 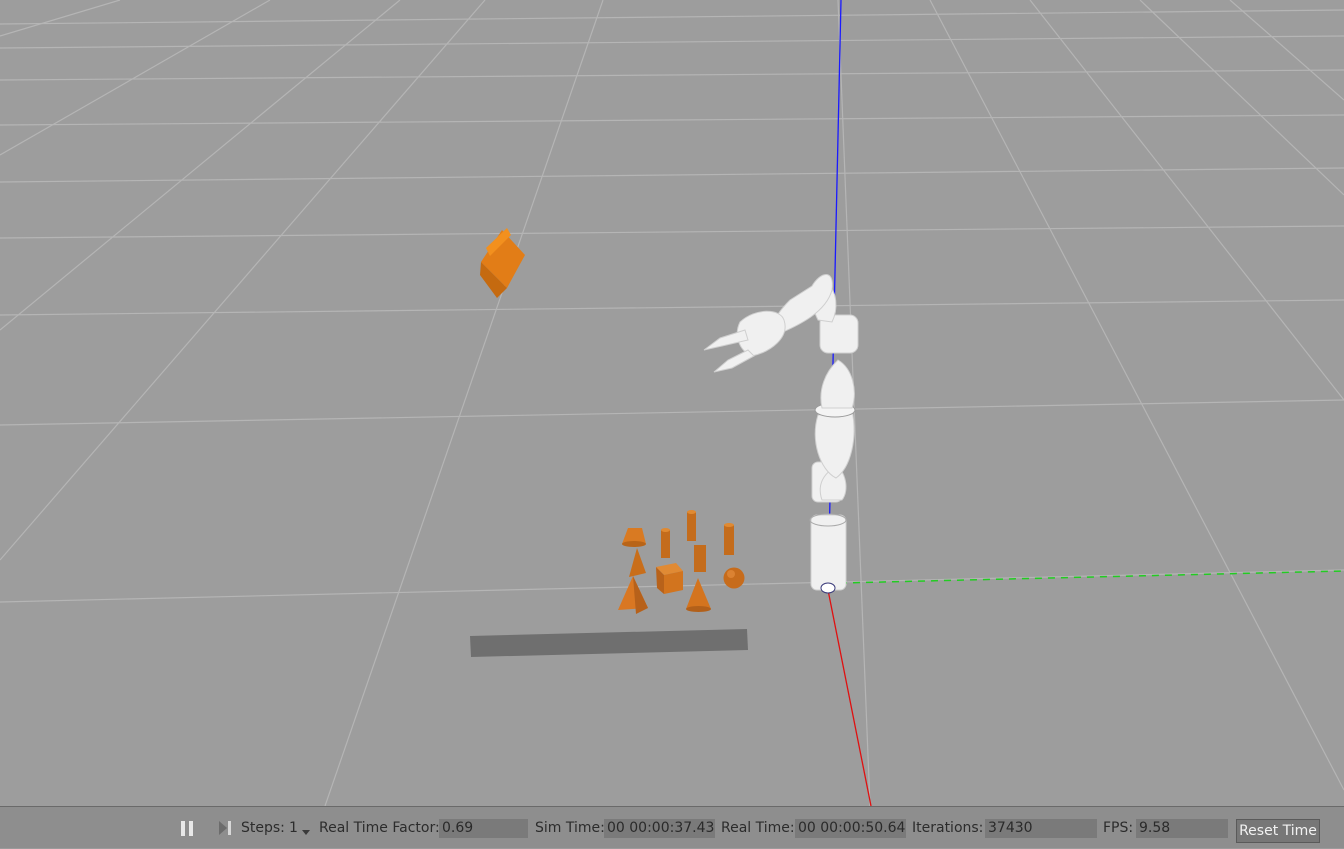 I want to click on steps-value: 1, so click(x=293, y=828).